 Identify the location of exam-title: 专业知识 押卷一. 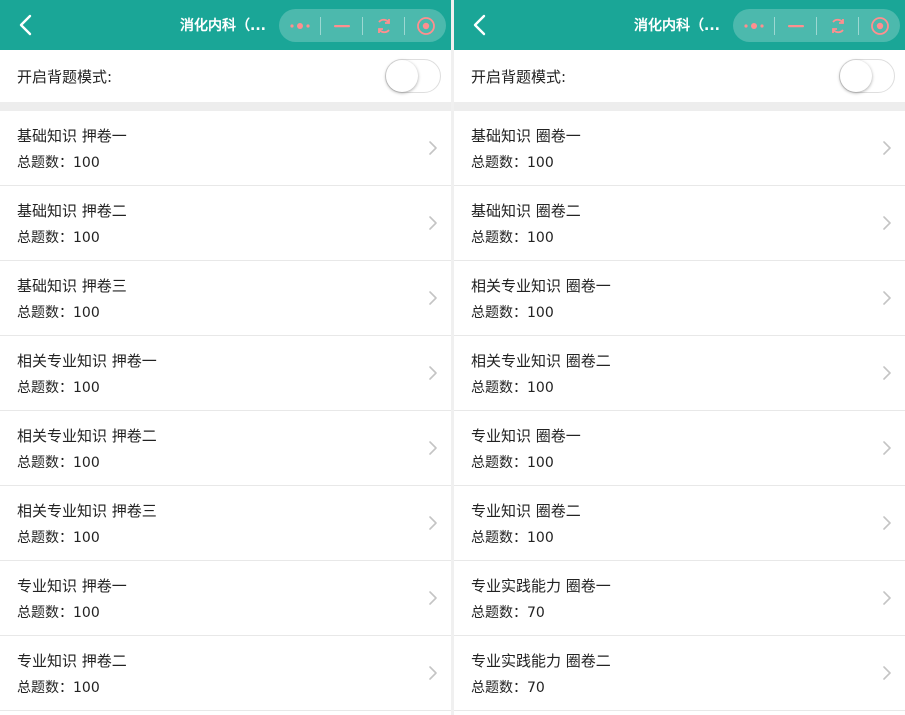
(72, 586).